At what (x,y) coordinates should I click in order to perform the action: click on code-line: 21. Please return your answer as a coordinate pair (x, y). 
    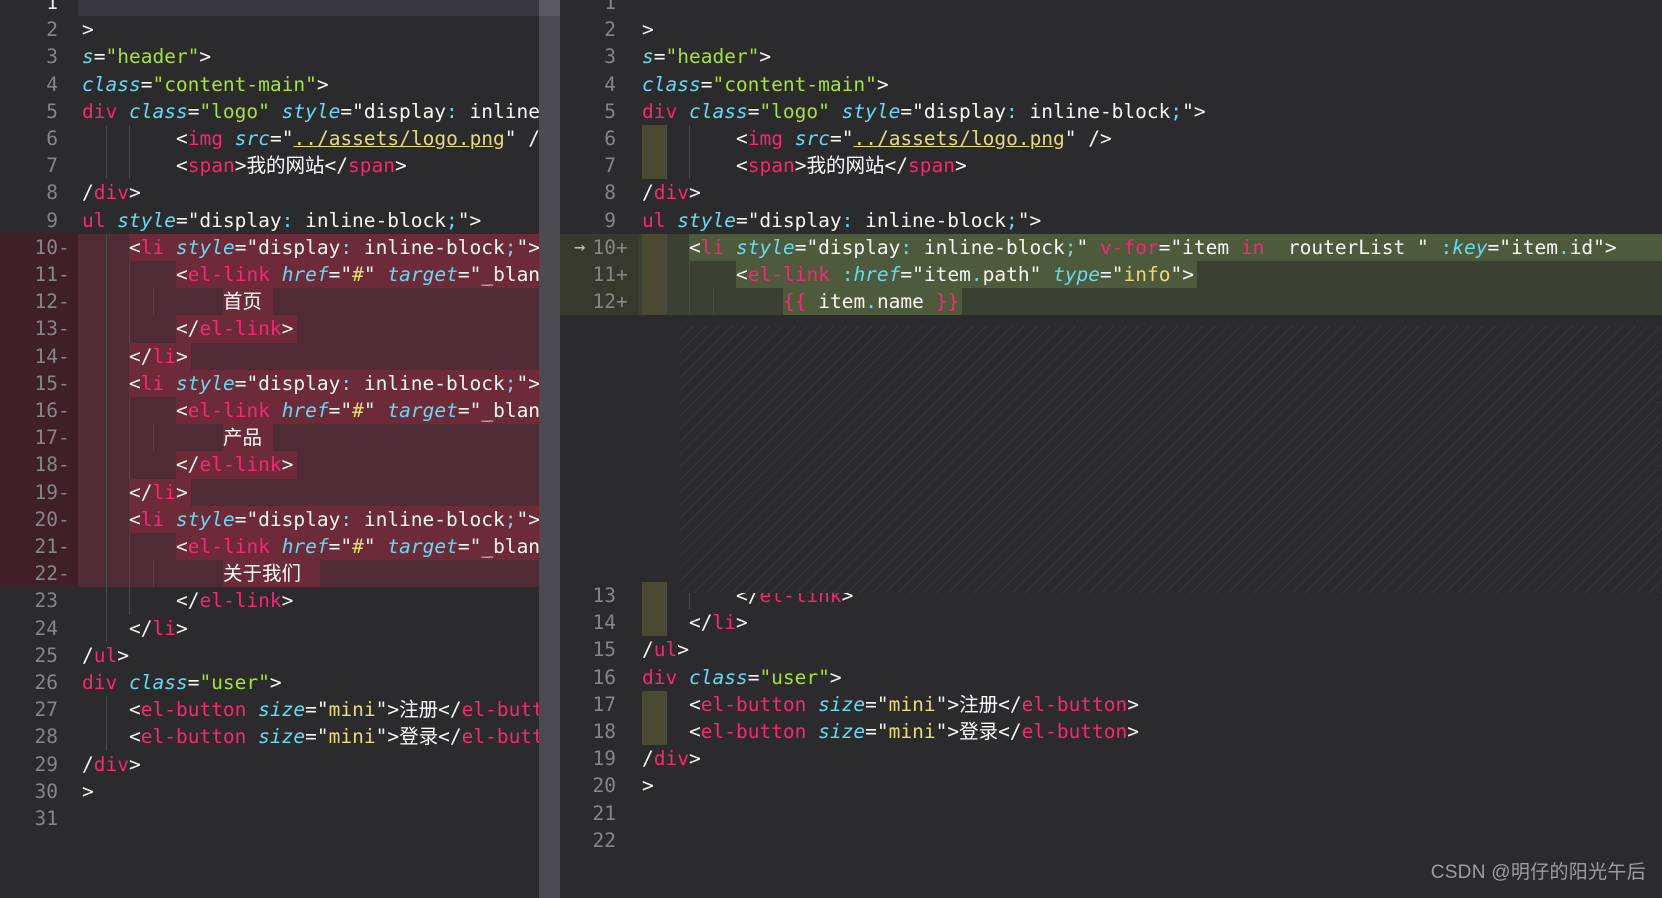
    Looking at the image, I should click on (1111, 813).